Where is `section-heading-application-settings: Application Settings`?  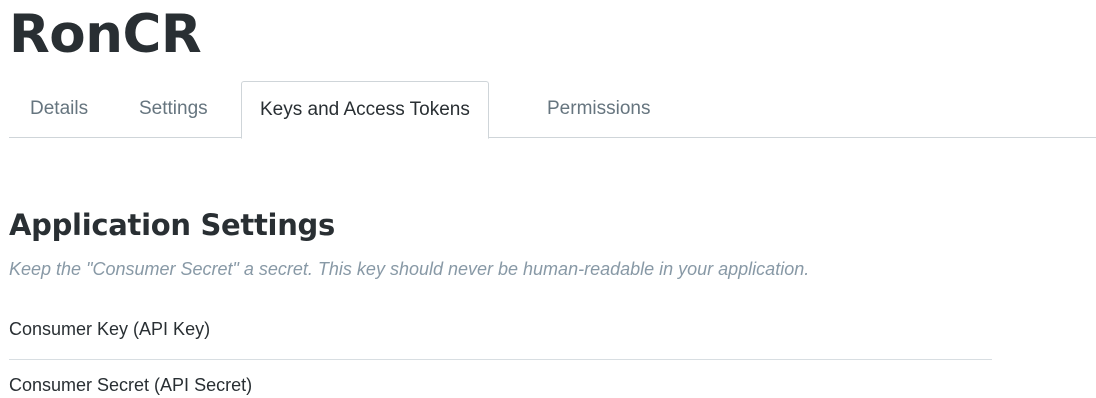
section-heading-application-settings: Application Settings is located at coordinates (172, 225).